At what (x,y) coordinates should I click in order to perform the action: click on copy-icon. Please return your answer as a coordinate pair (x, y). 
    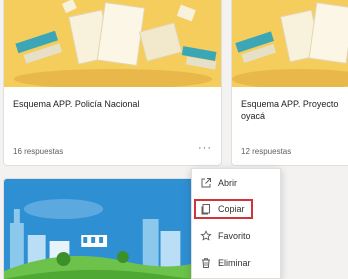
    Looking at the image, I should click on (205, 209).